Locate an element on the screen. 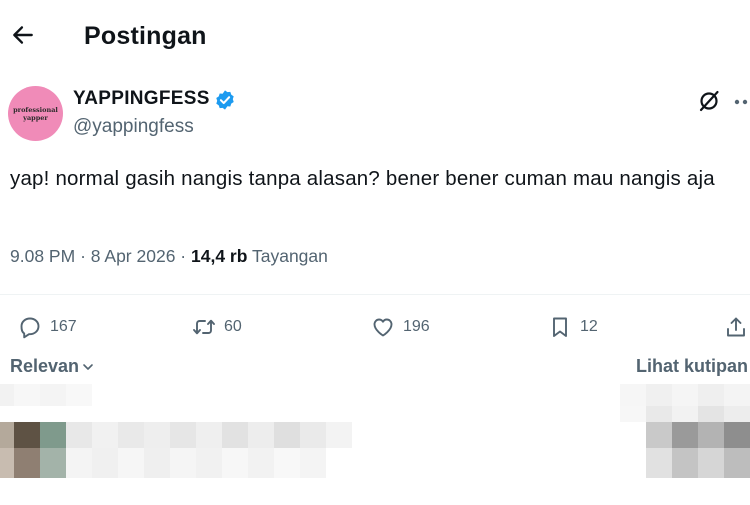 The image size is (750, 505). views-count: 14,4 rb is located at coordinates (219, 256).